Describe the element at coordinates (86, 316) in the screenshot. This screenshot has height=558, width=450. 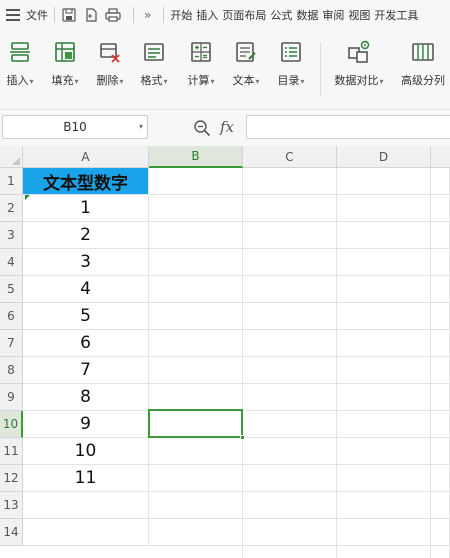
I see `cell-a6: 5` at that location.